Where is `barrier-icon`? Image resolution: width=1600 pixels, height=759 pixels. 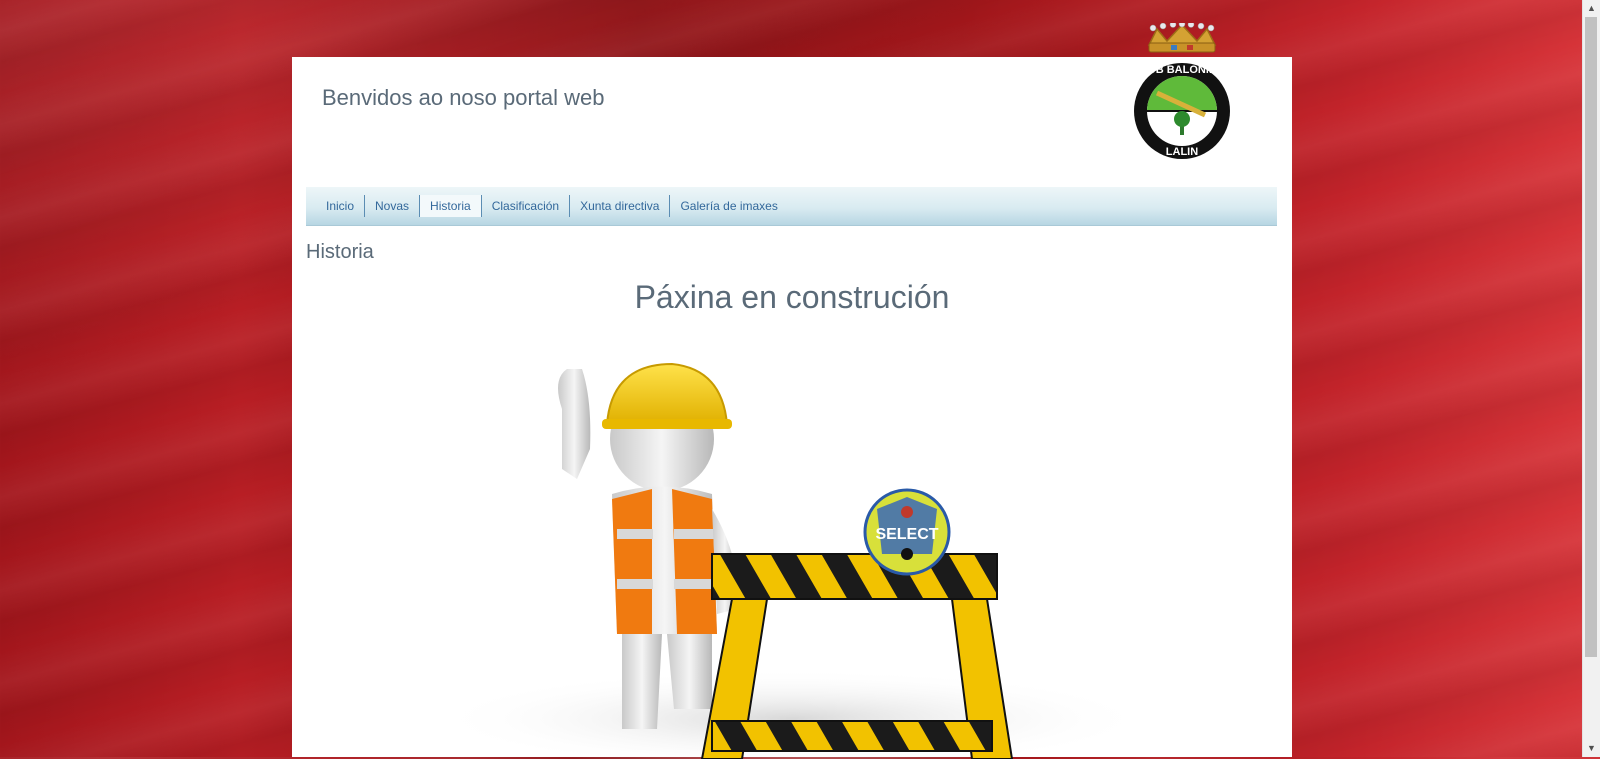
barrier-icon is located at coordinates (857, 656).